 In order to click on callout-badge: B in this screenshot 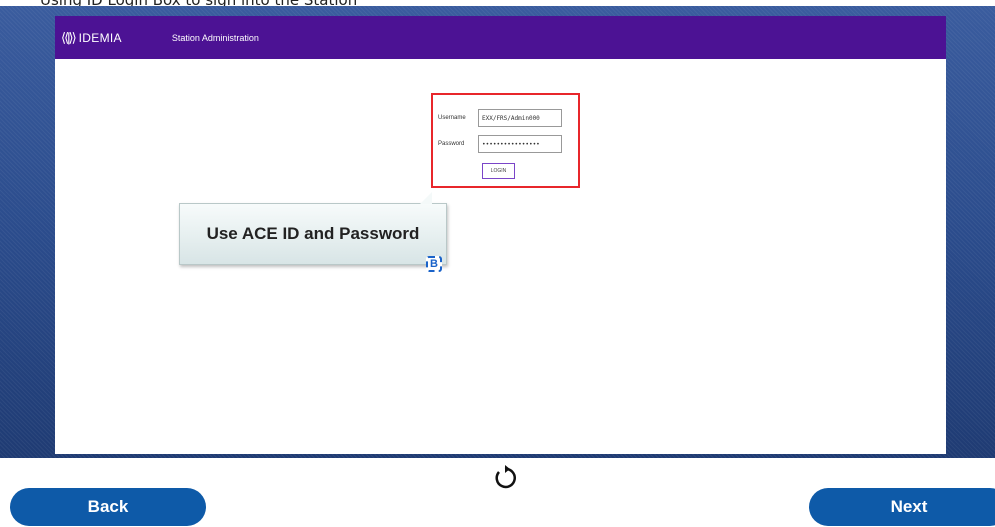, I will do `click(434, 264)`.